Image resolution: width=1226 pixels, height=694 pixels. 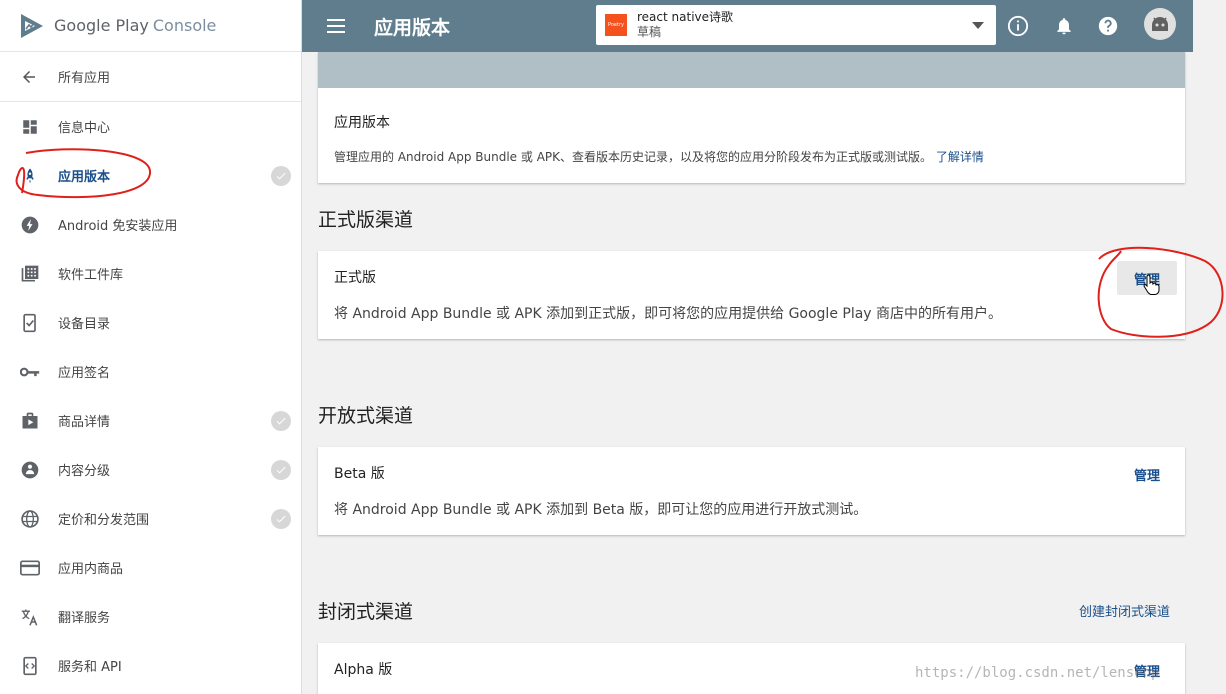 I want to click on library-icon, so click(x=30, y=274).